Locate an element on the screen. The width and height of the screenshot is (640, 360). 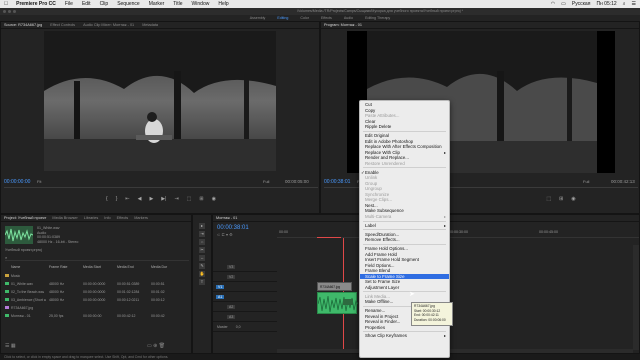
overwrite-icon: ⊞ is located at coordinates (201, 199).